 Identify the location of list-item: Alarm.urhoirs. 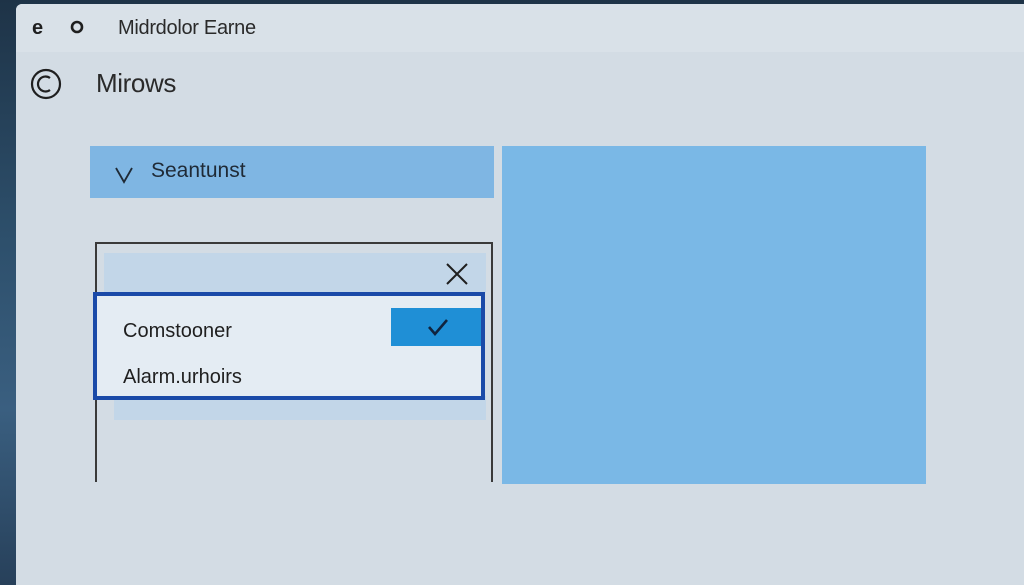
(182, 377).